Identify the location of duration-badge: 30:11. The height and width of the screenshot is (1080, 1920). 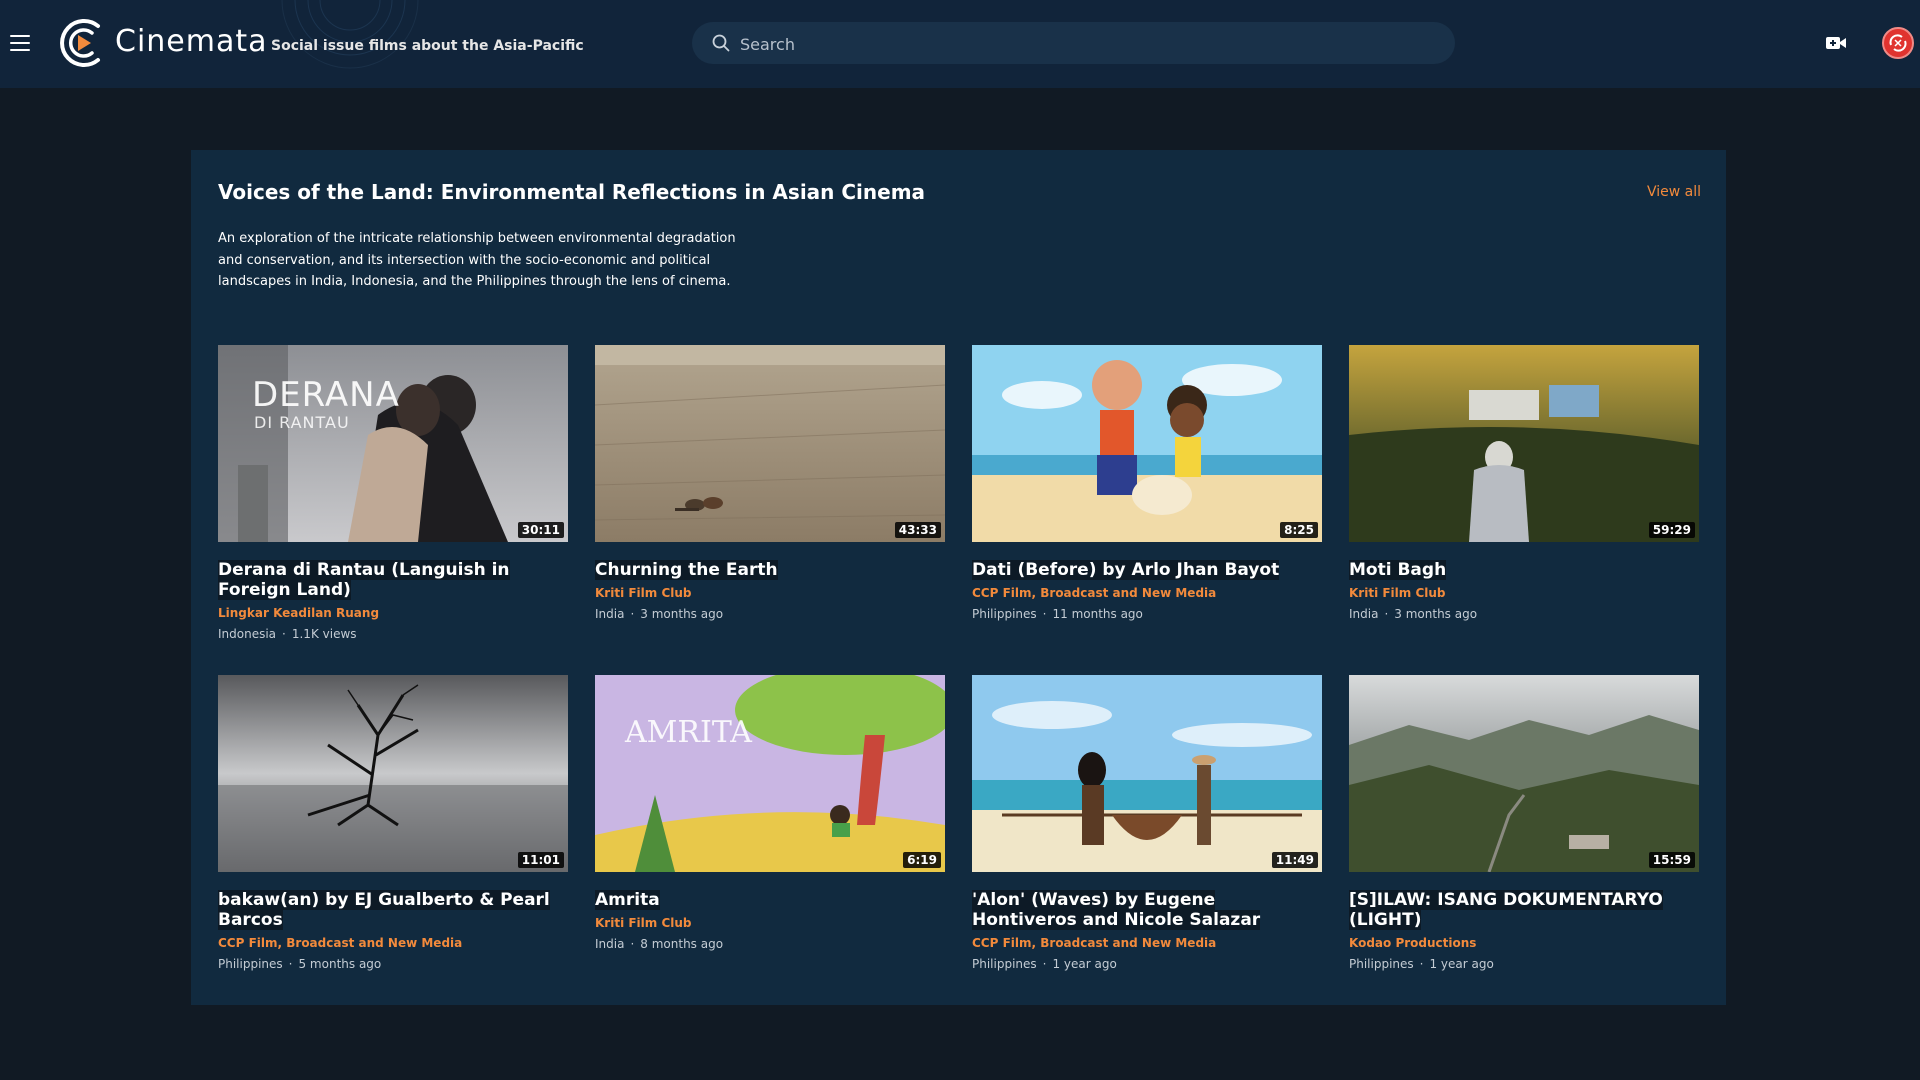
(540, 530).